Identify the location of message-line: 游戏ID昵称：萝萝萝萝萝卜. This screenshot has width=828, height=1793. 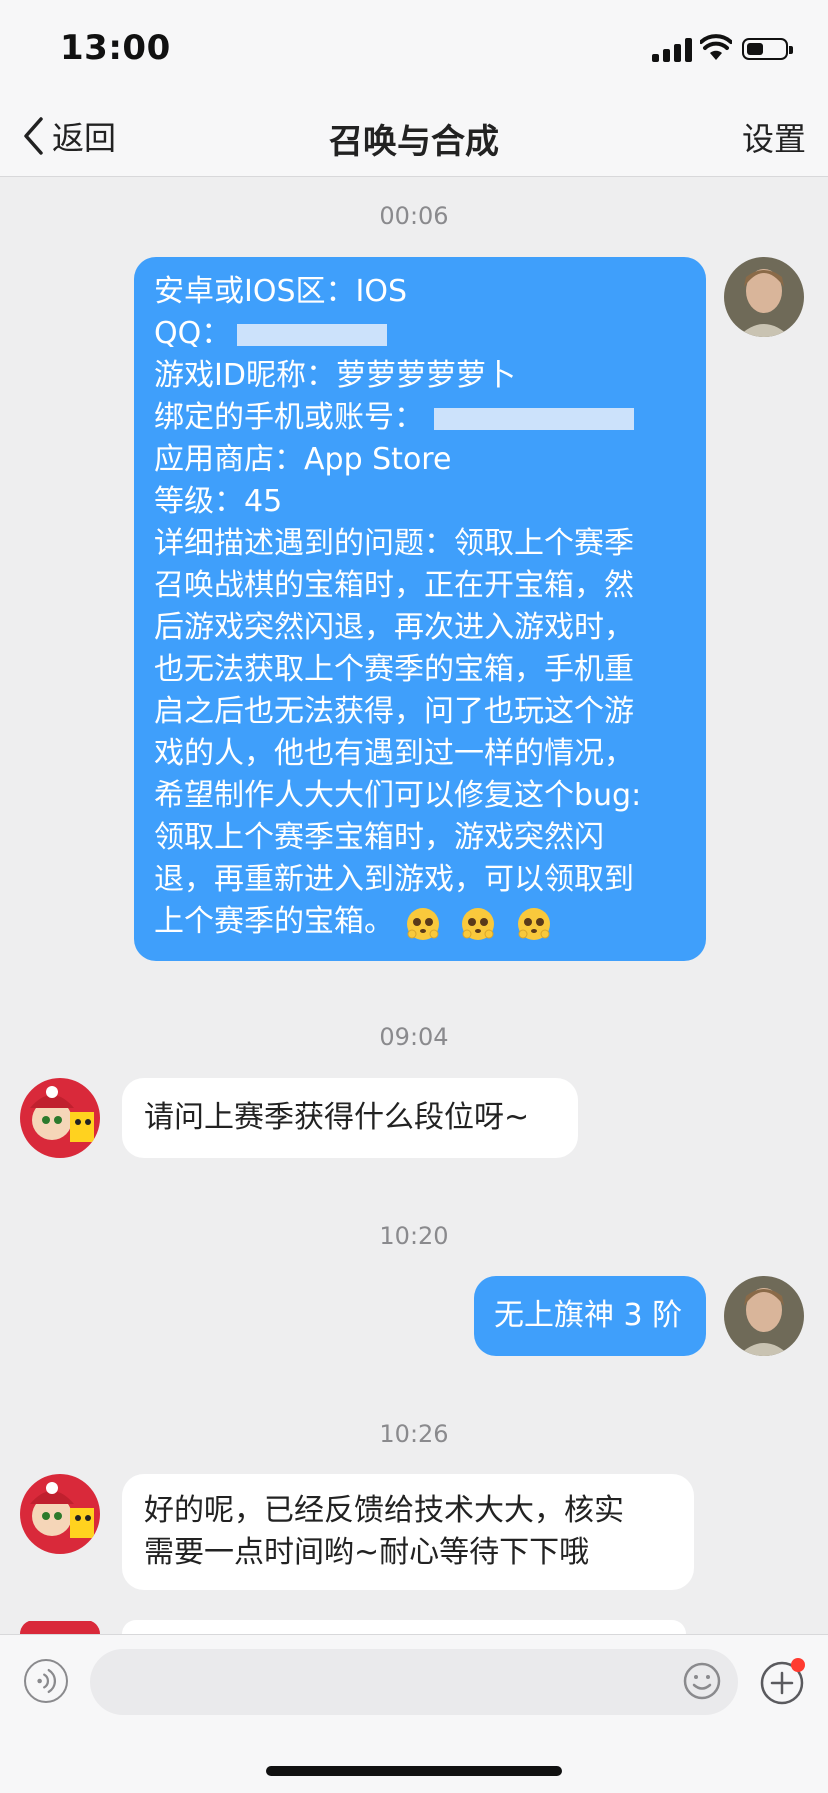
(335, 375).